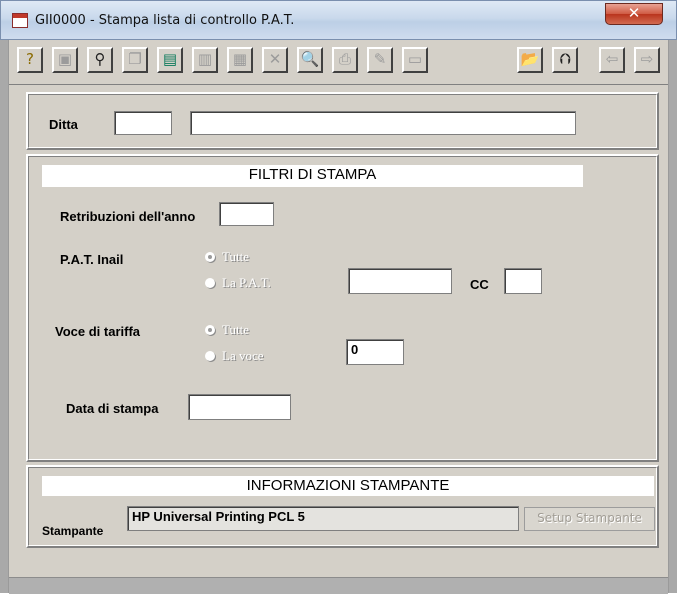 The image size is (677, 594). I want to click on ditta-panel: Ditta, so click(342, 121).